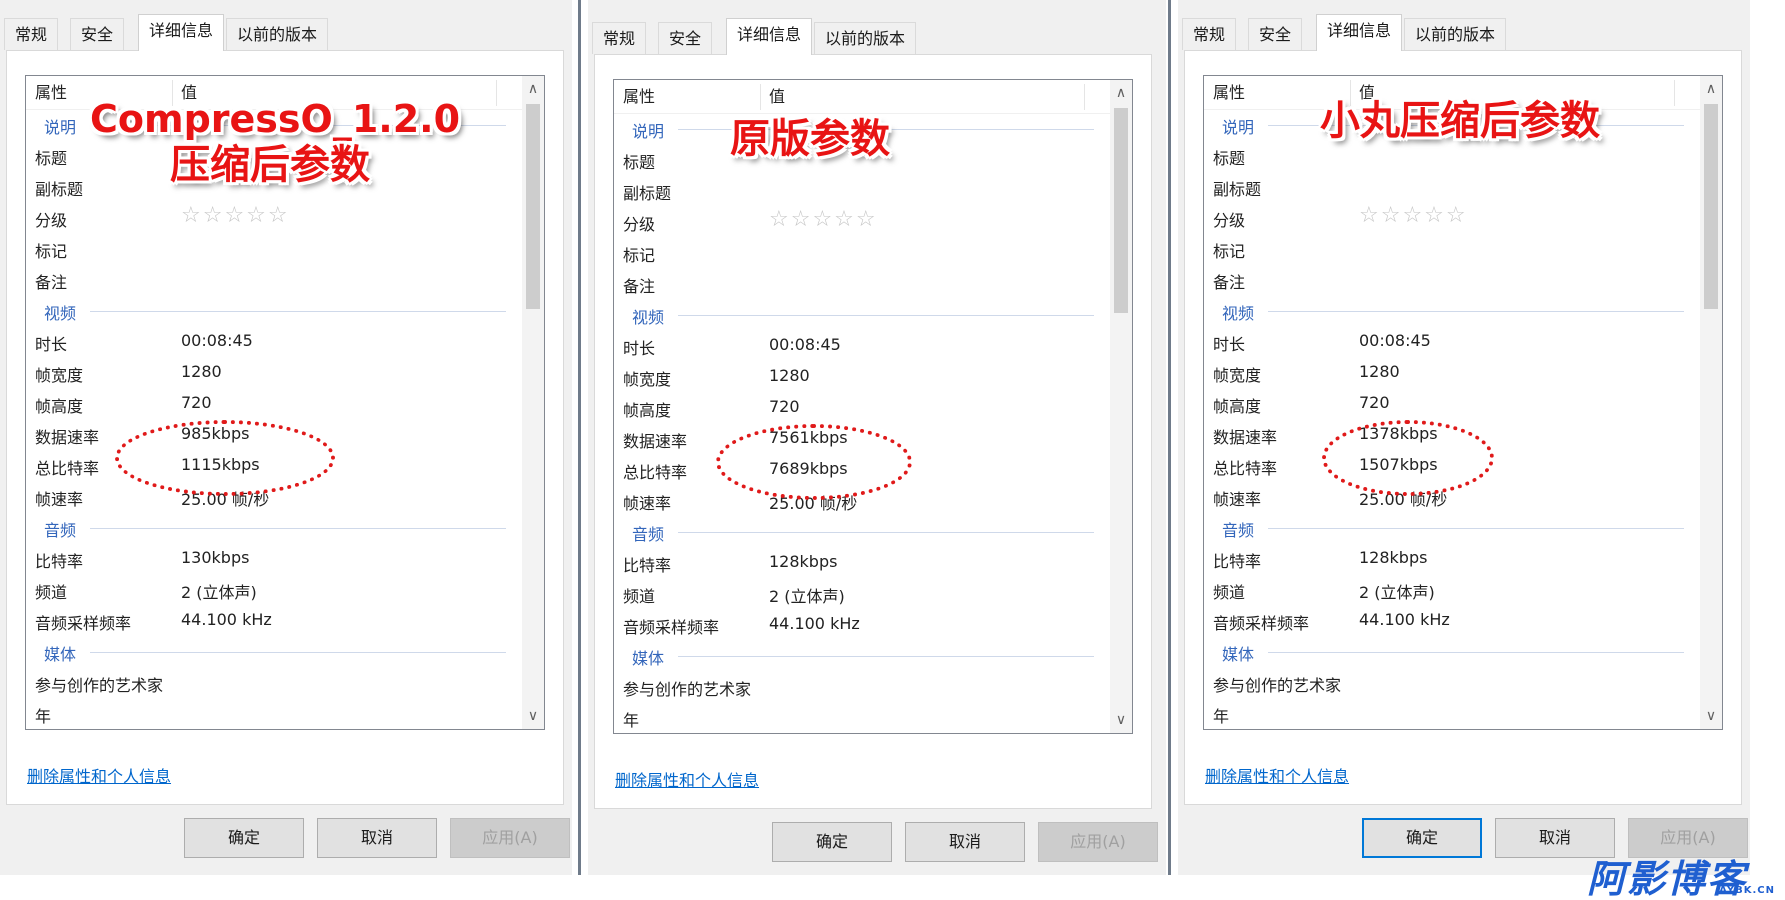 This screenshot has width=1785, height=900. I want to click on property-row-title: 标题, so click(1452, 156).